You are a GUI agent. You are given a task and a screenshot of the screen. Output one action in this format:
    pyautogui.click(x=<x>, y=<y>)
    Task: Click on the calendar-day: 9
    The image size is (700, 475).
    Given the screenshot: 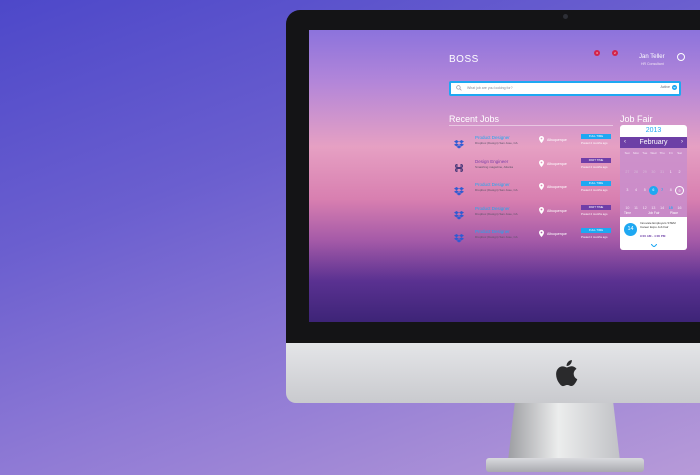 What is the action you would take?
    pyautogui.click(x=679, y=190)
    